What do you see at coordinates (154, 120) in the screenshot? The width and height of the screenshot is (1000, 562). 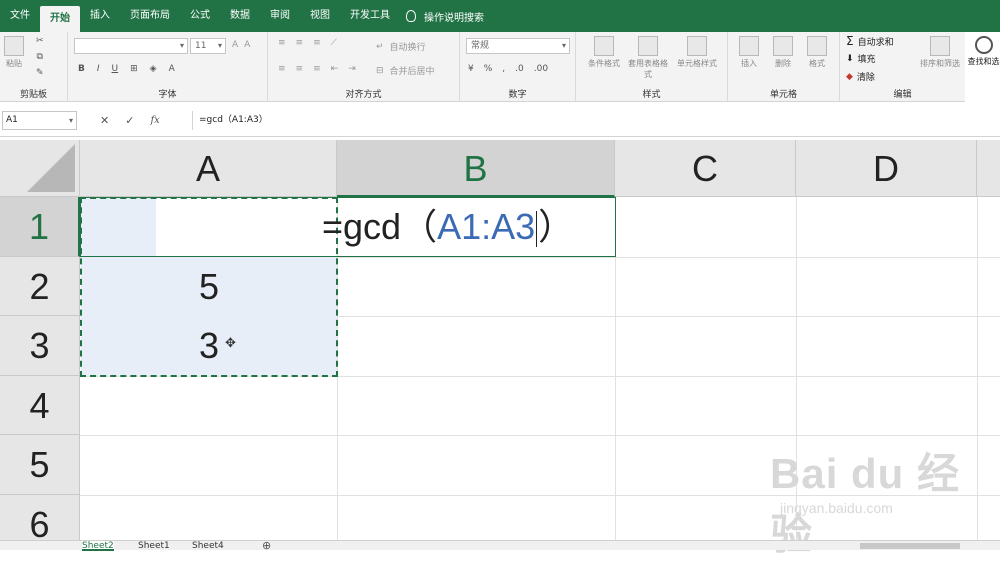 I see `insert-function-icon: fx` at bounding box center [154, 120].